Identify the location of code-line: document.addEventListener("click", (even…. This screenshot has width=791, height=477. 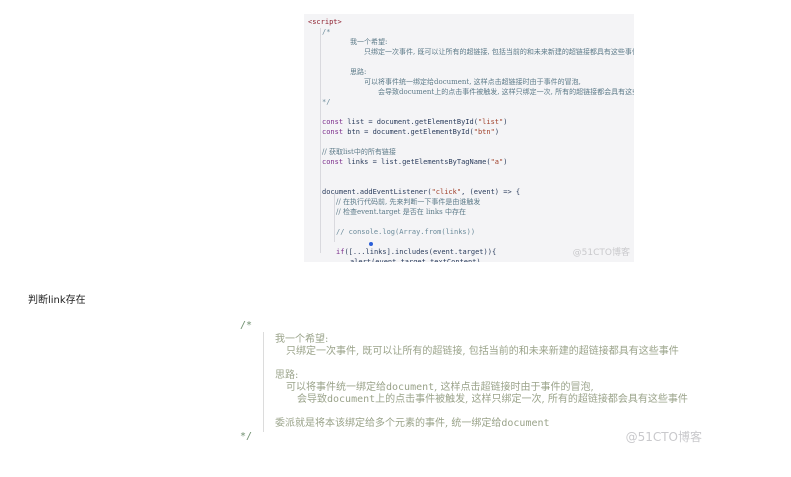
(469, 192).